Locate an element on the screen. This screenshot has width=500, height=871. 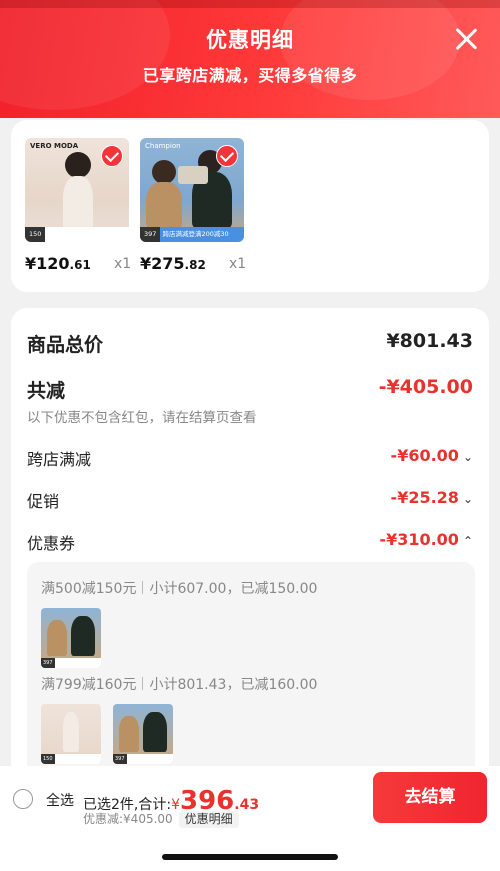
product-badge: 397 跨店满减登满200减30 is located at coordinates (192, 234).